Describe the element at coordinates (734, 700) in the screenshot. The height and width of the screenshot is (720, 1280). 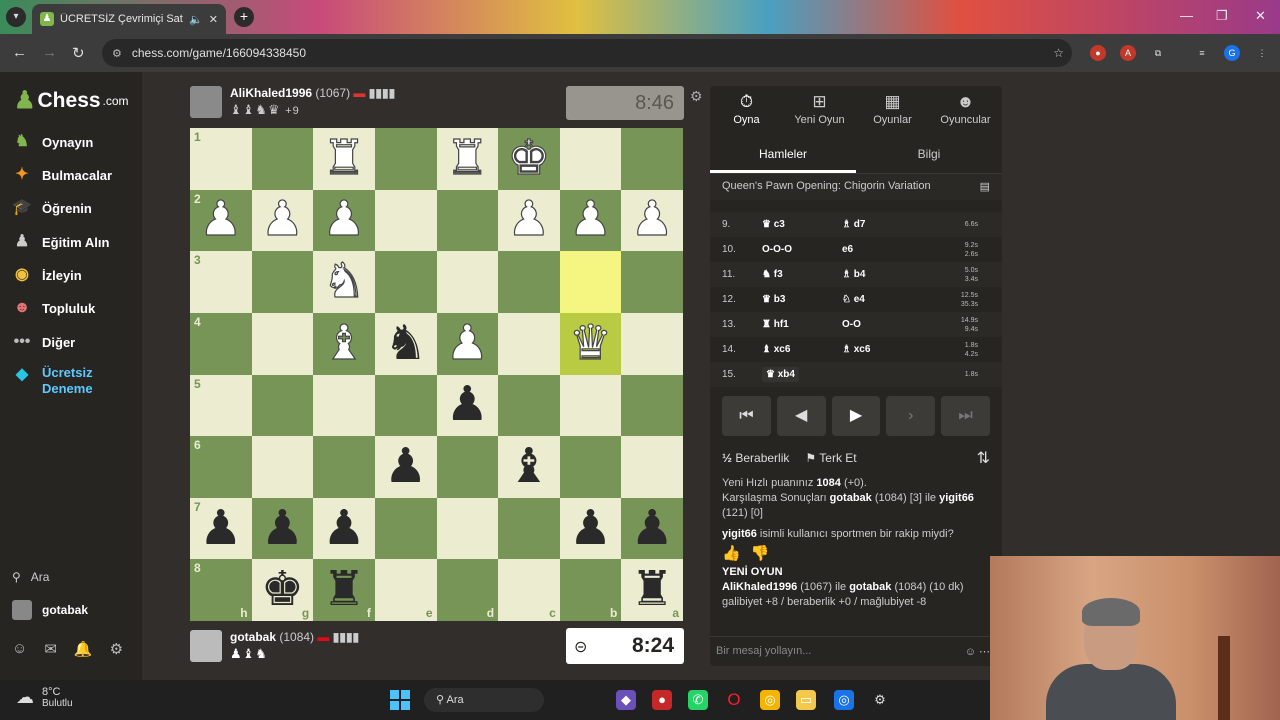
I see `opera-icon: O` at that location.